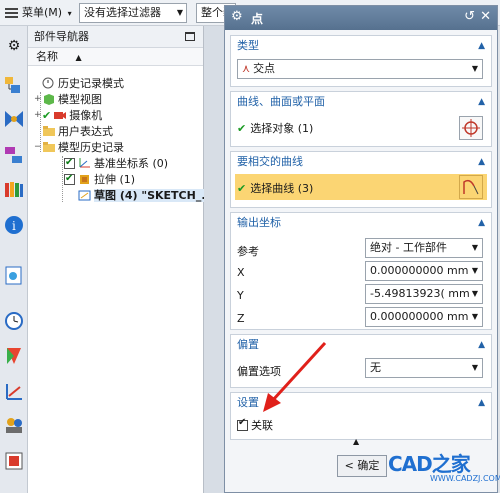 The image size is (500, 493). What do you see at coordinates (465, 478) in the screenshot?
I see `watermark-url: WWW.CADZJ.COM` at bounding box center [465, 478].